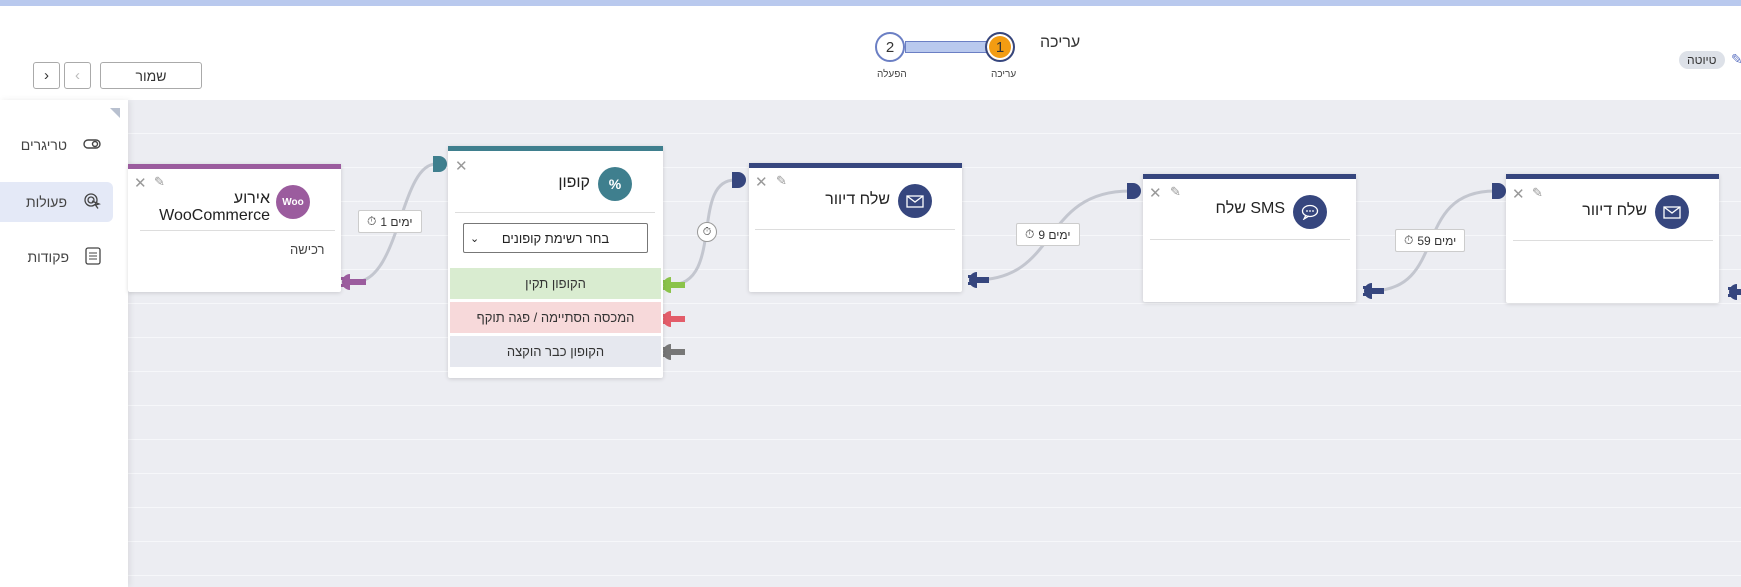 This screenshot has height=587, width=1741. Describe the element at coordinates (1250, 208) in the screenshot. I see `node-title: שלח SMS` at that location.